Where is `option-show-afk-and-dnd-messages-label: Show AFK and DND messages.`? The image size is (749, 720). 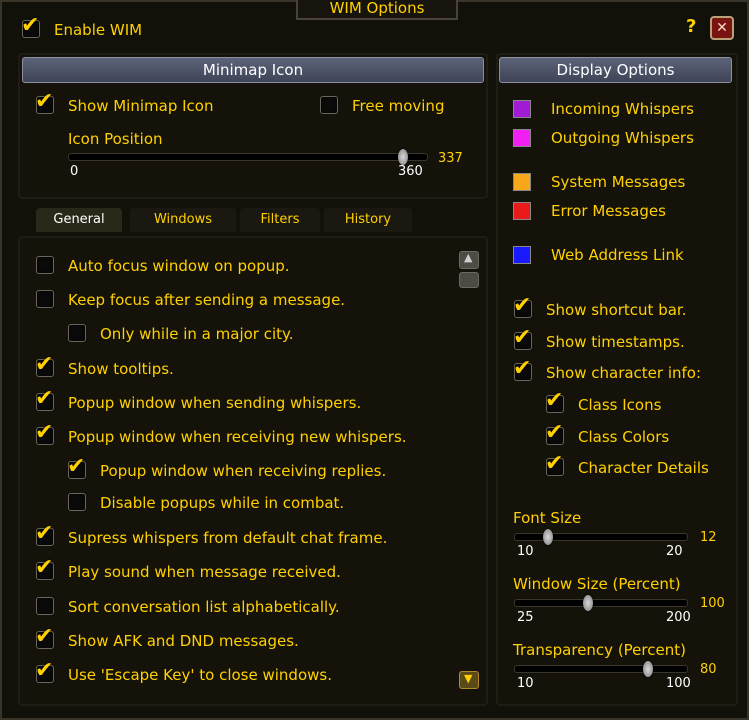
option-show-afk-and-dnd-messages-label: Show AFK and DND messages. is located at coordinates (183, 641).